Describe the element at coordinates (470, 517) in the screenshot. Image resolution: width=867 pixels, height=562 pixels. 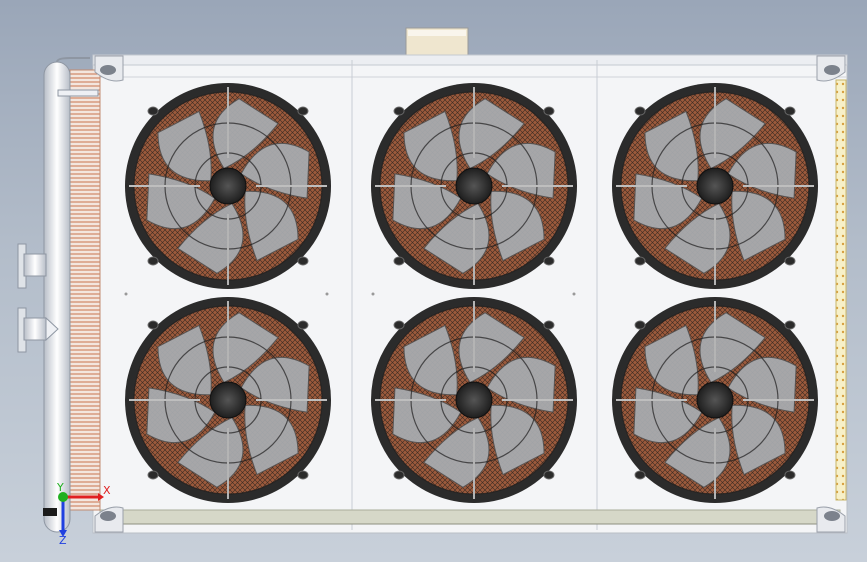
I see `base-rail` at that location.